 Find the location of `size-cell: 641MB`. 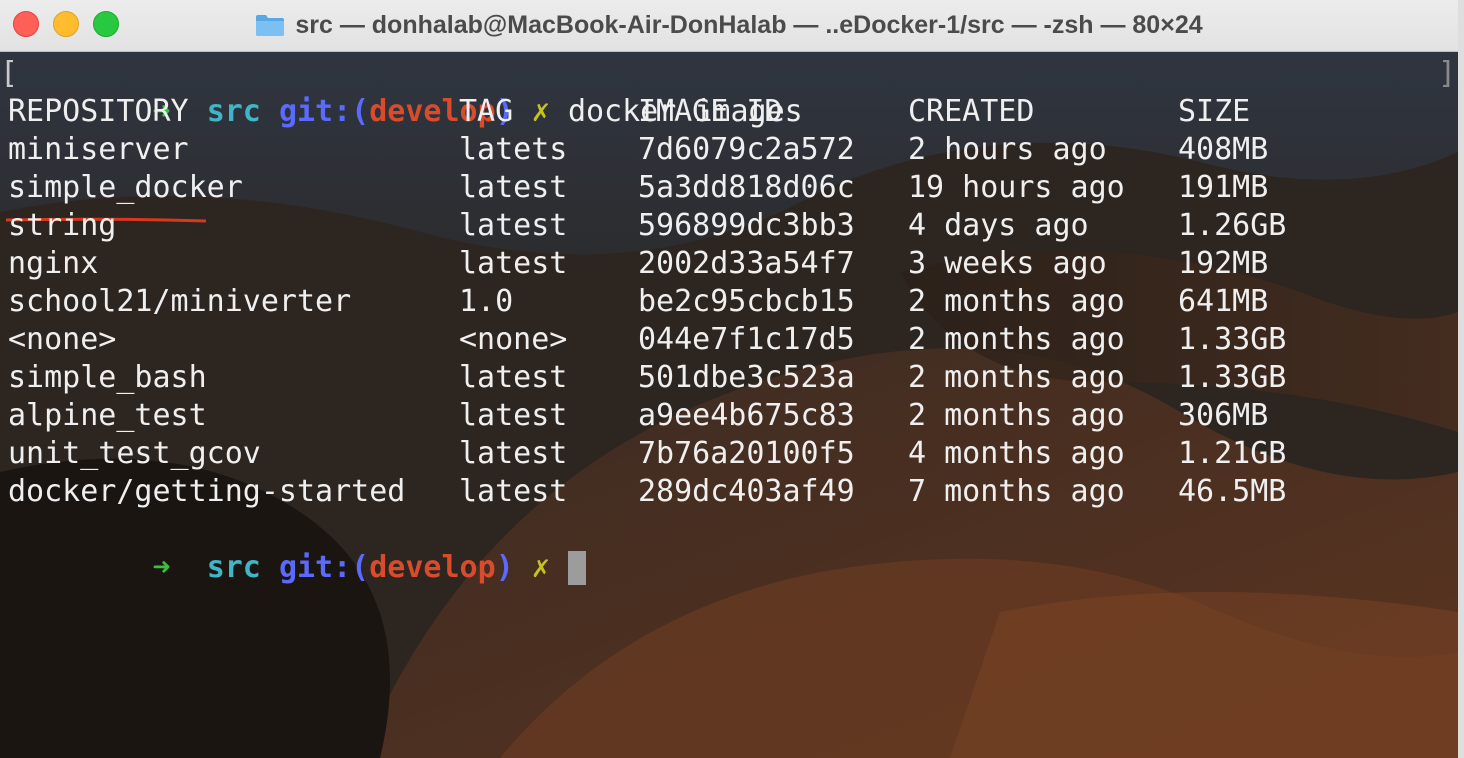

size-cell: 641MB is located at coordinates (1223, 301).